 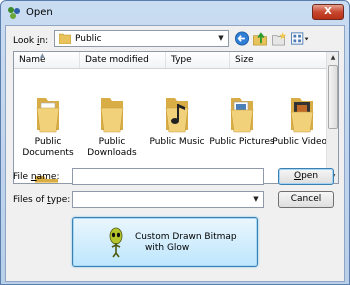 I want to click on scroll-up-icon: ▲, so click(x=332, y=58).